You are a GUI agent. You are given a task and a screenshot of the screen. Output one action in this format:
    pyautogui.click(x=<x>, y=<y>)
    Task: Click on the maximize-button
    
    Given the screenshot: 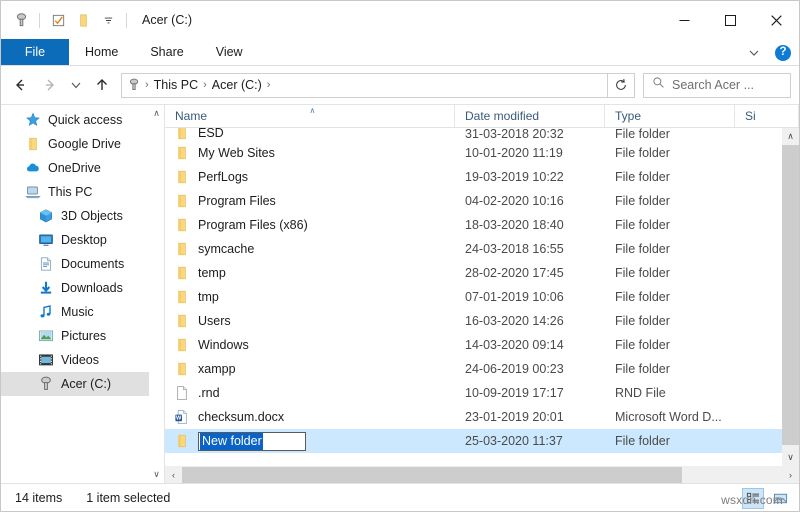 What is the action you would take?
    pyautogui.click(x=730, y=20)
    